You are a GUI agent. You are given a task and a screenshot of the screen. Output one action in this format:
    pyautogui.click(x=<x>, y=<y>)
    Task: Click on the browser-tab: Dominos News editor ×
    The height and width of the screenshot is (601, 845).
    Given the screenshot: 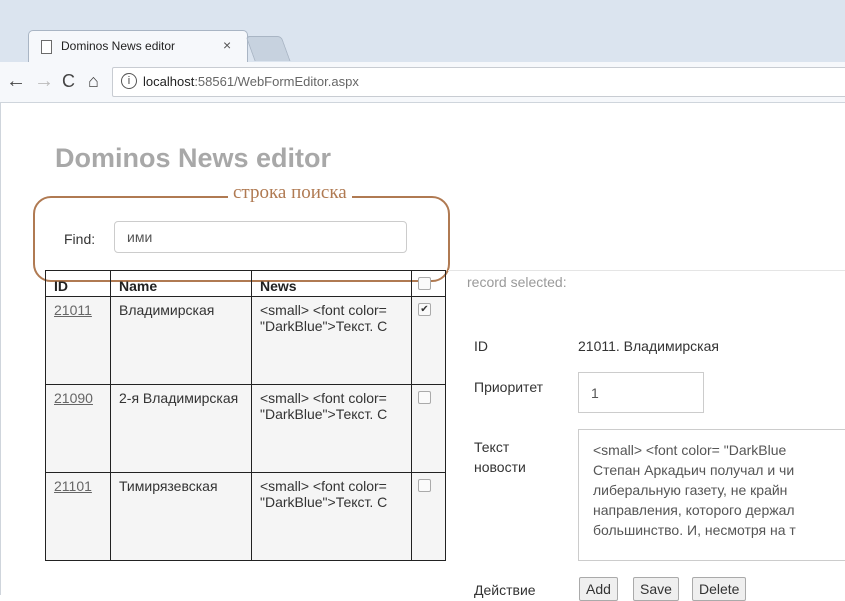 What is the action you would take?
    pyautogui.click(x=138, y=46)
    